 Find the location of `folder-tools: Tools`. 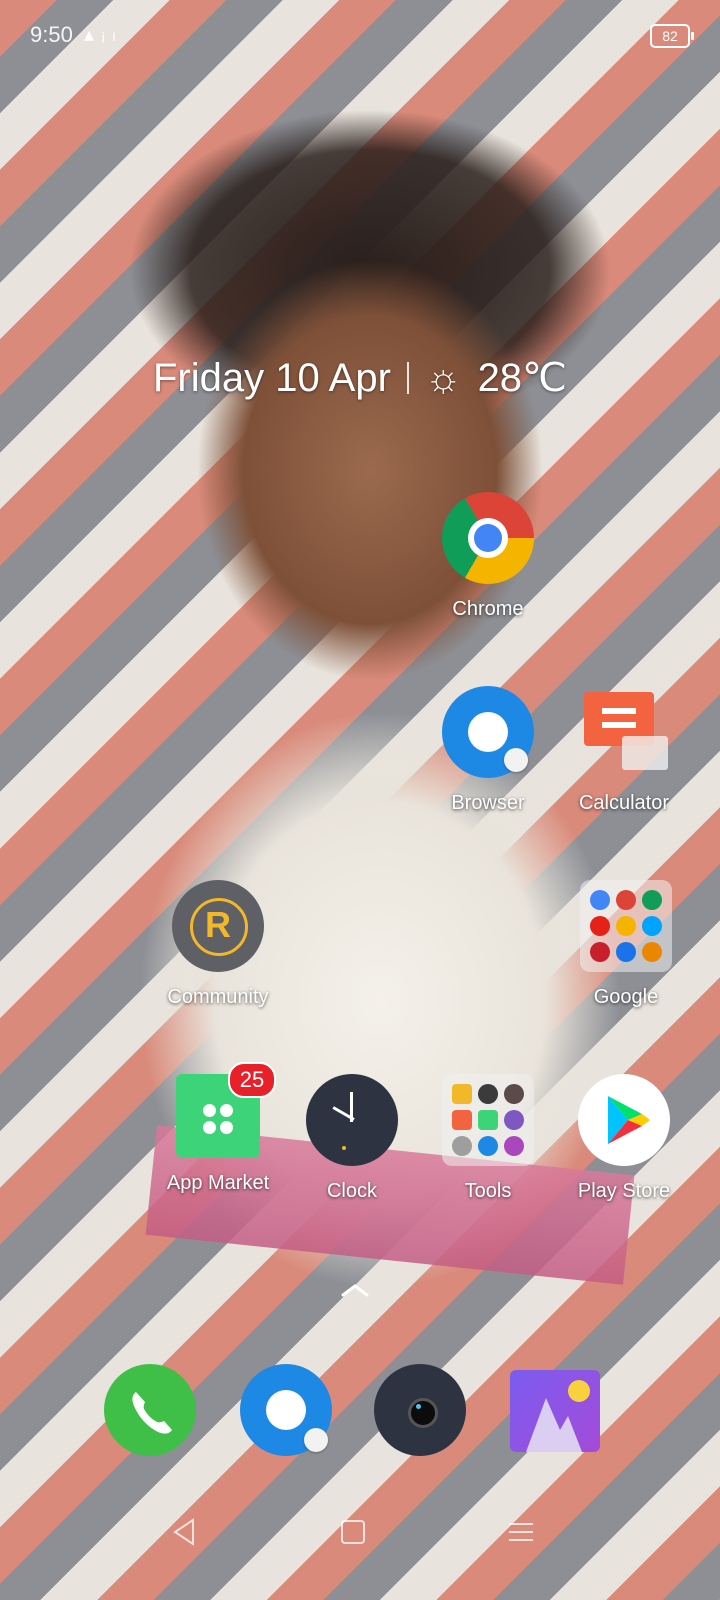

folder-tools: Tools is located at coordinates (488, 1138).